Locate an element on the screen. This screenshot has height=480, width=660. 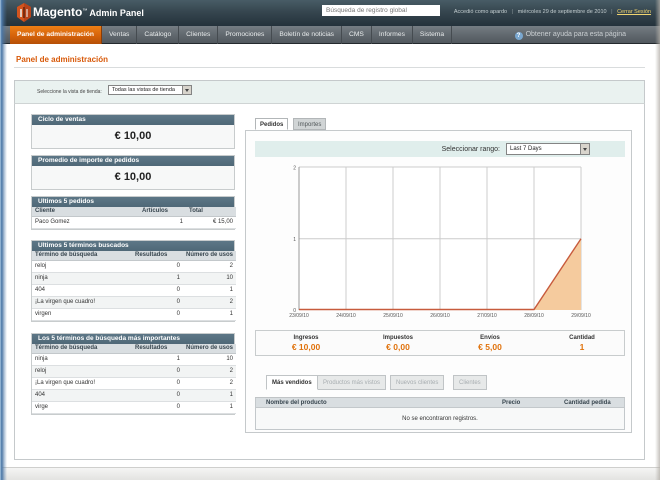
svg-text: 2 is located at coordinates (294, 169).